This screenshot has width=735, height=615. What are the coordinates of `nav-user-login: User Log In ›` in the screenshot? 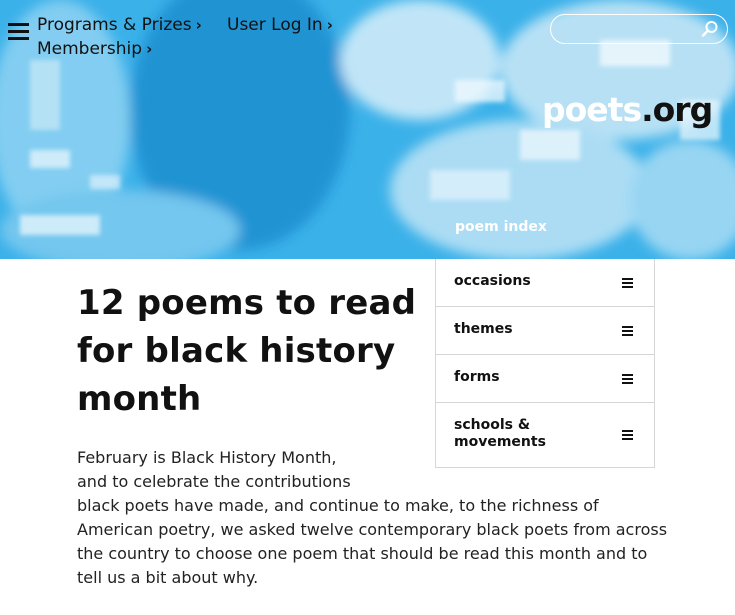 It's located at (280, 25).